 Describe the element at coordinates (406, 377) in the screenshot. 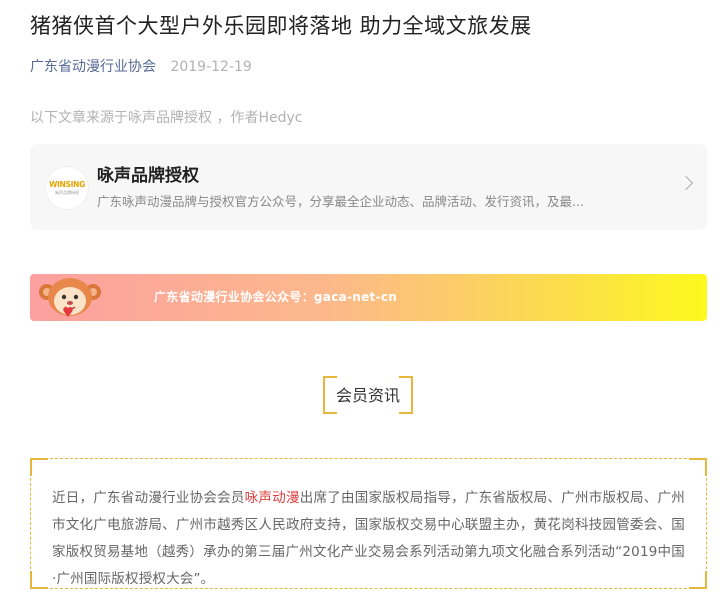

I see `section-corner-tr` at that location.